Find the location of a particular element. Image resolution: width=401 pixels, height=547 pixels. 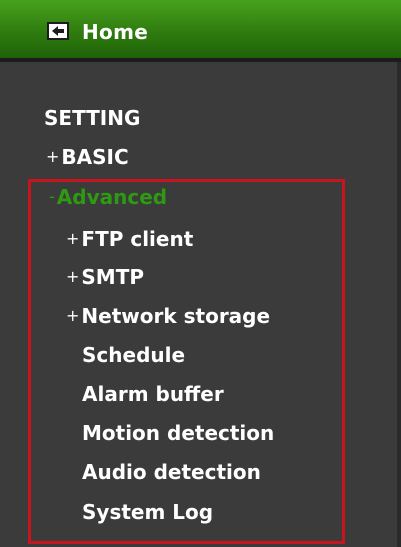

menu-item-smtp-label: SMTP is located at coordinates (113, 277).